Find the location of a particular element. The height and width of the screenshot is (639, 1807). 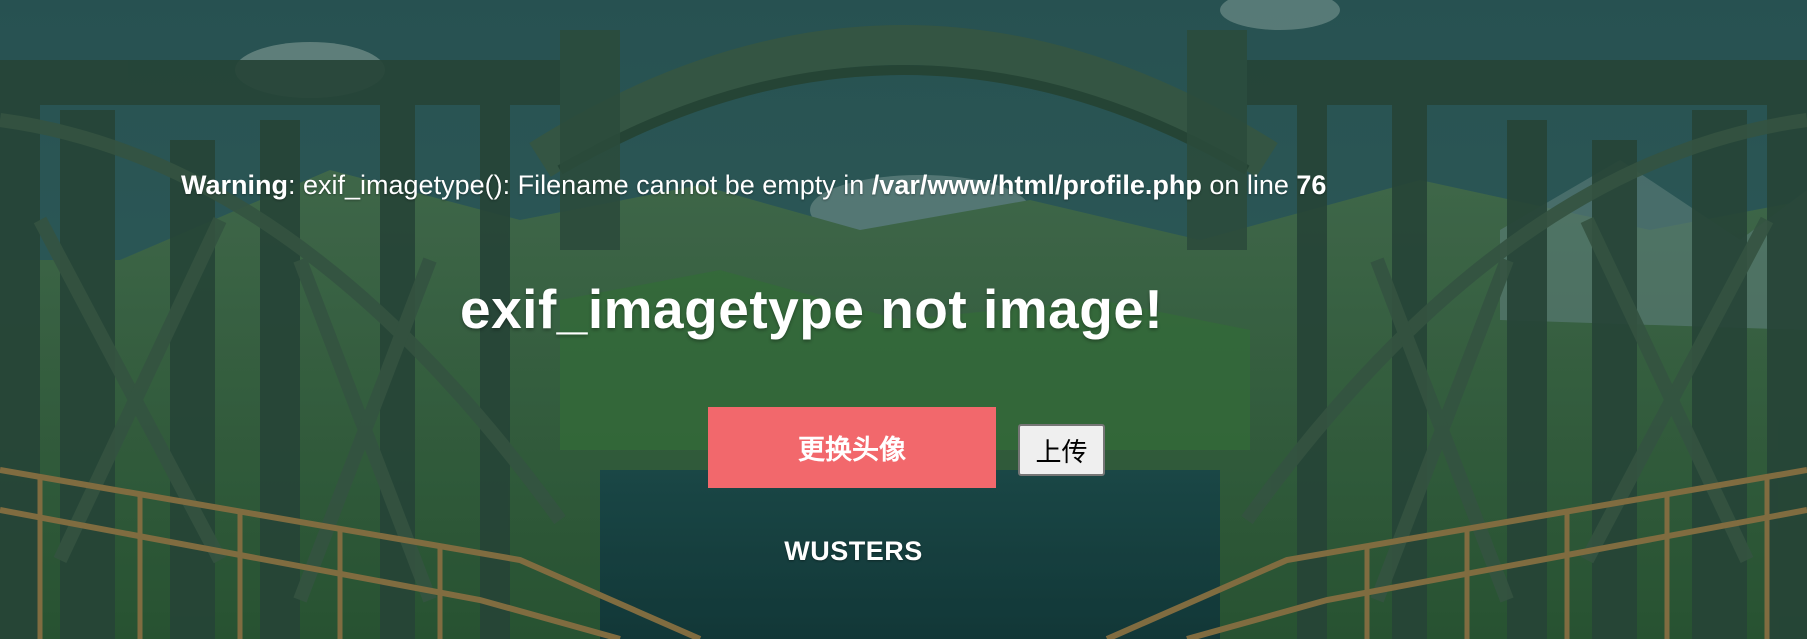

warning-file-path: /var/www/html/profile.php is located at coordinates (1036, 185).